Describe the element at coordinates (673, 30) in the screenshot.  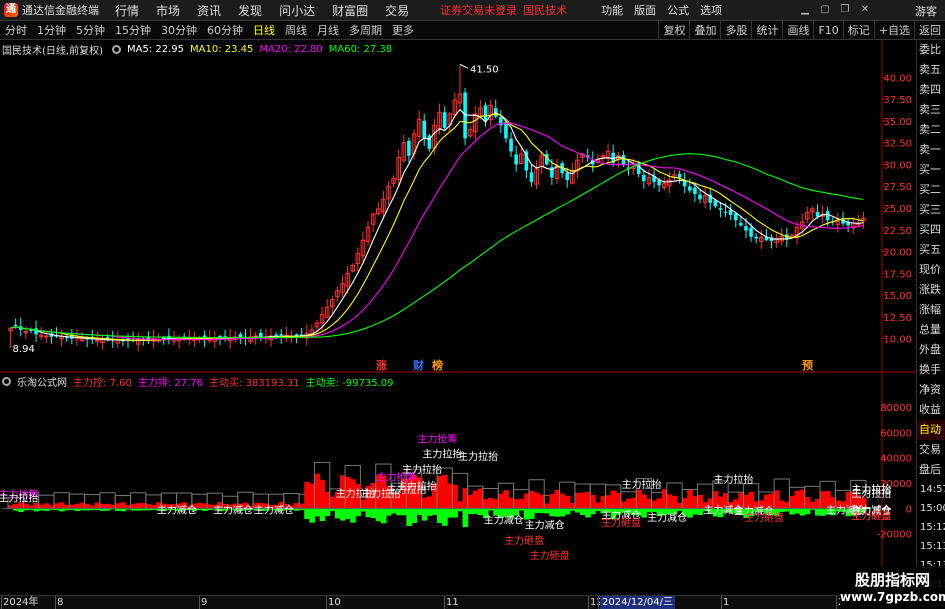
I see `fuquan-button: 复权` at that location.